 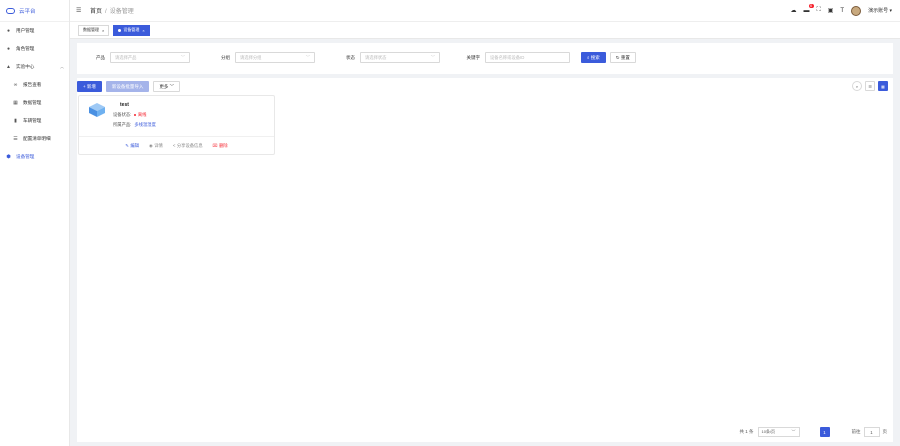 What do you see at coordinates (89, 86) in the screenshot?
I see `add-button: + 新增` at bounding box center [89, 86].